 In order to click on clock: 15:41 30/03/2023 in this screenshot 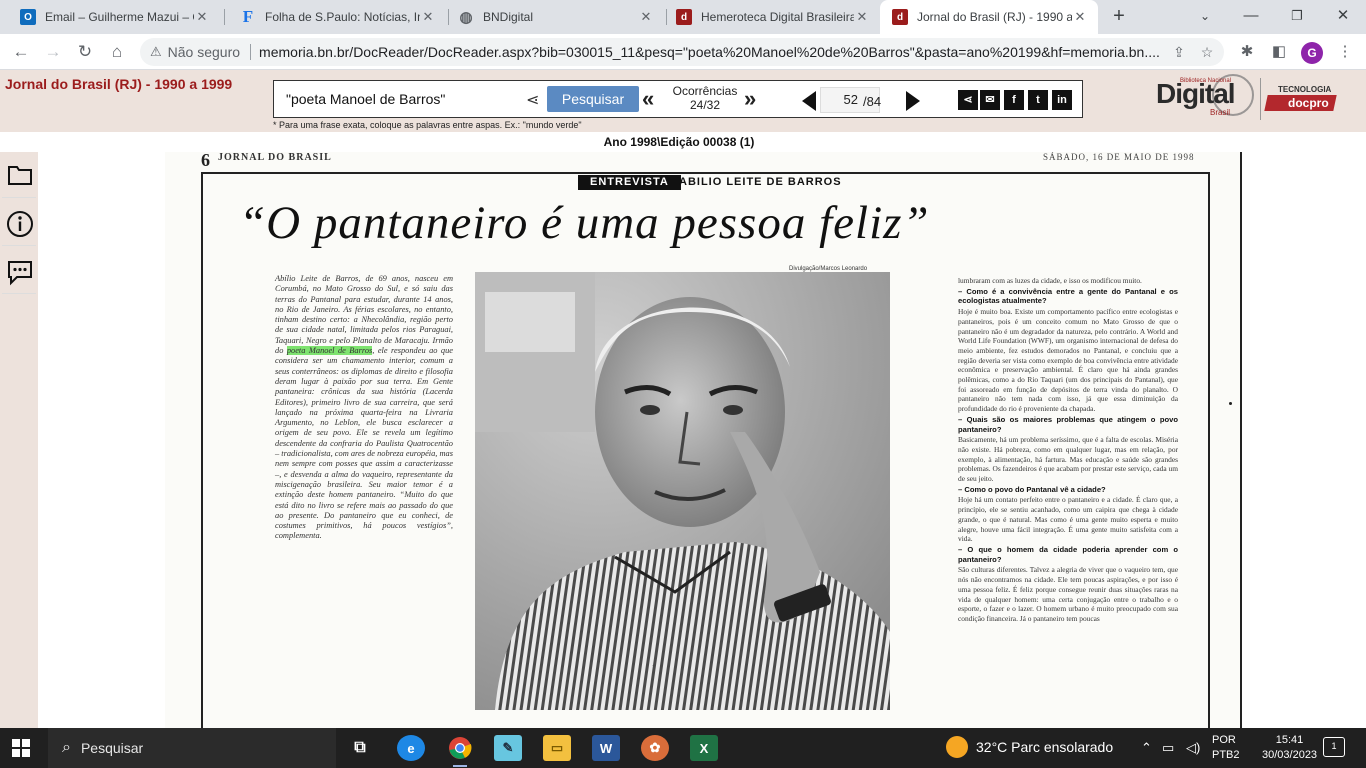, I will do `click(1289, 748)`.